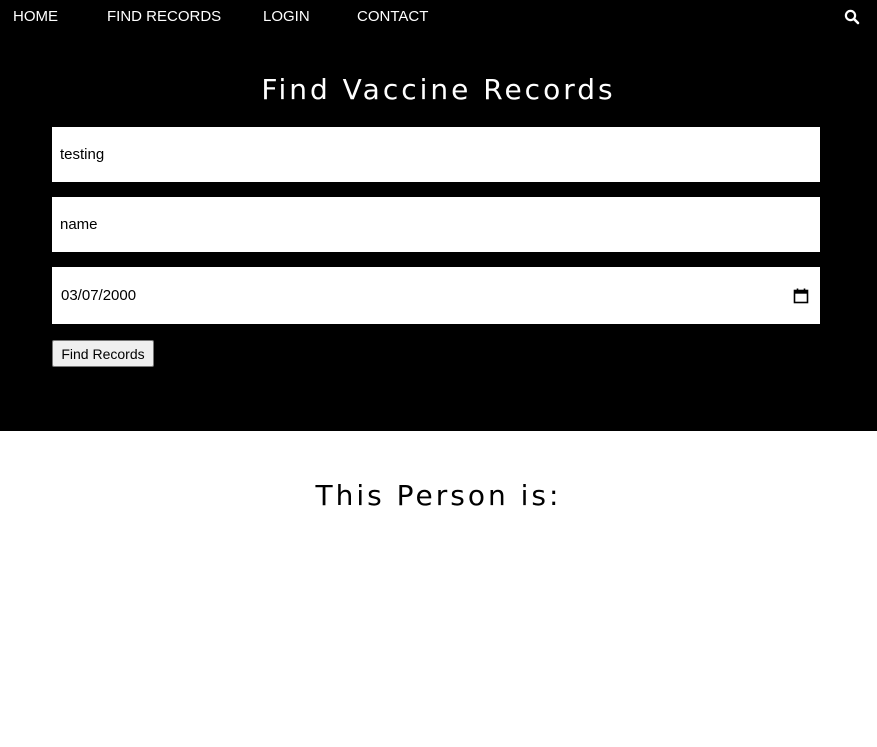  Describe the element at coordinates (392, 17) in the screenshot. I see `nav-contact-link: CONTACT` at that location.